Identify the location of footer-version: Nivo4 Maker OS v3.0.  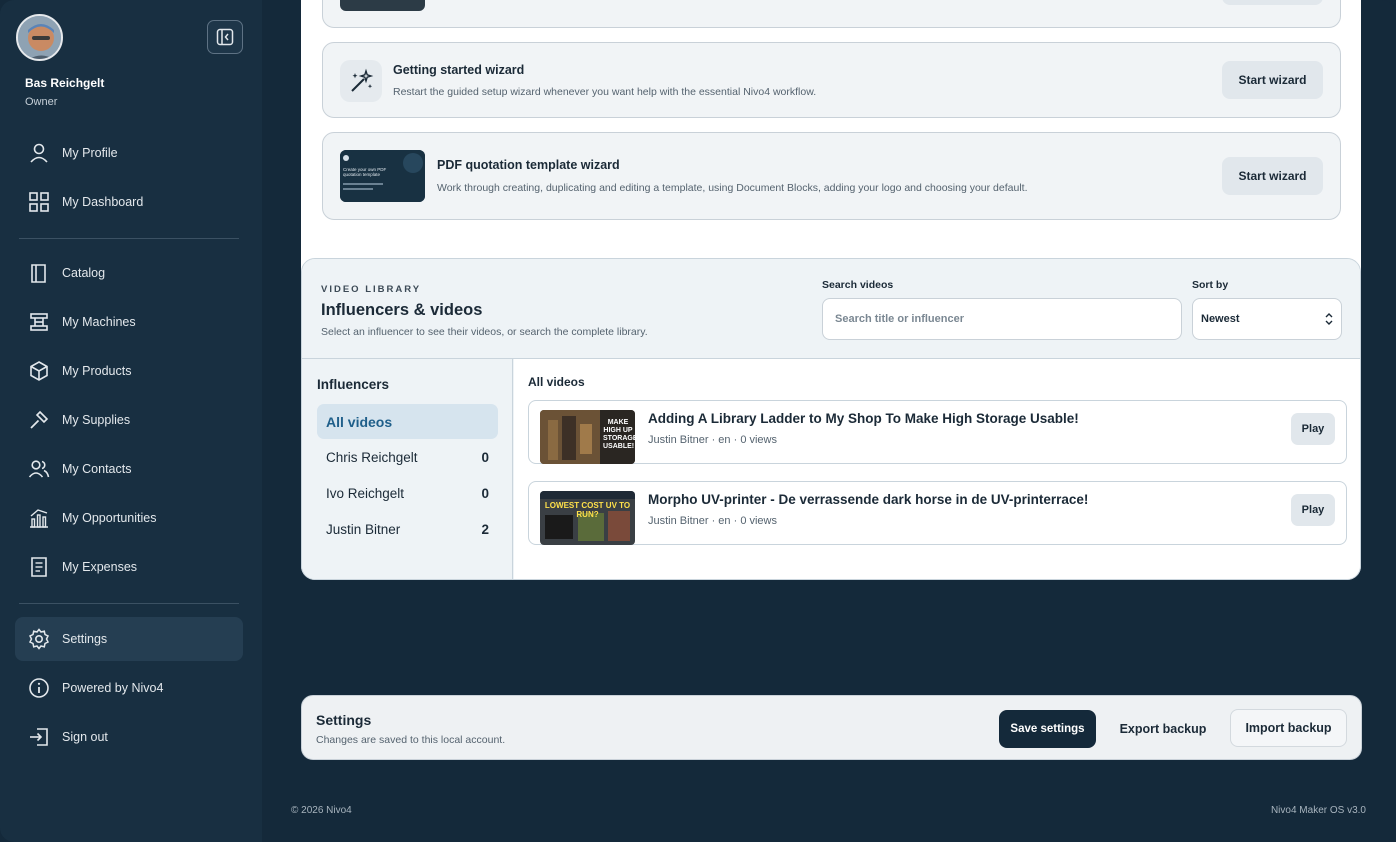
(1318, 810).